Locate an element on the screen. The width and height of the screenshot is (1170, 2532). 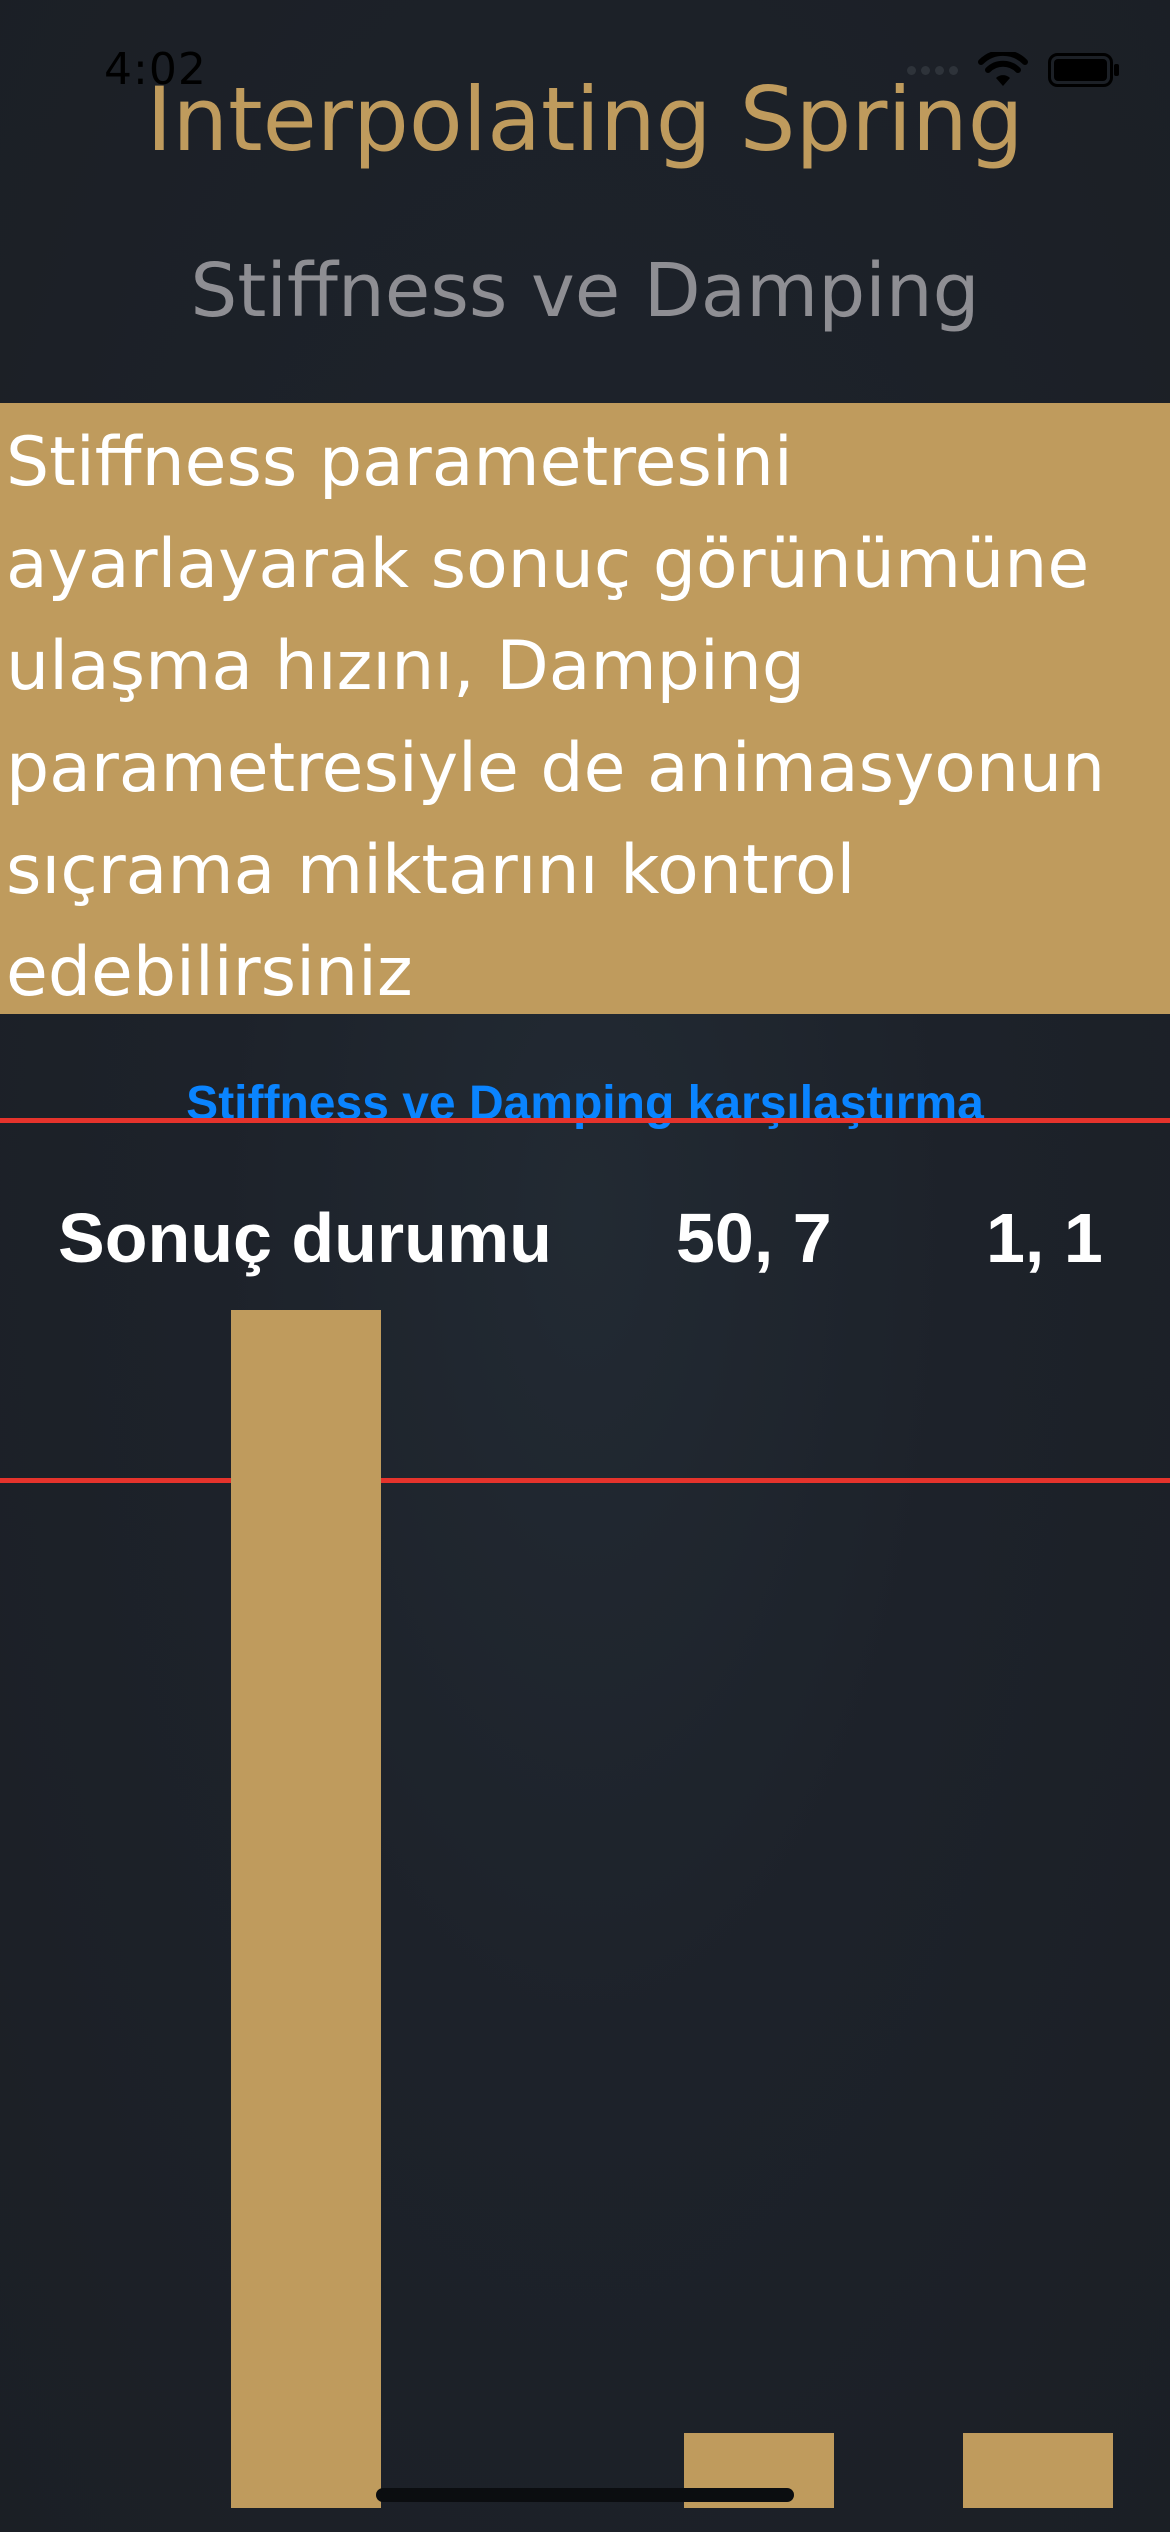
first-params-label: 50, 7 is located at coordinates (754, 1238).